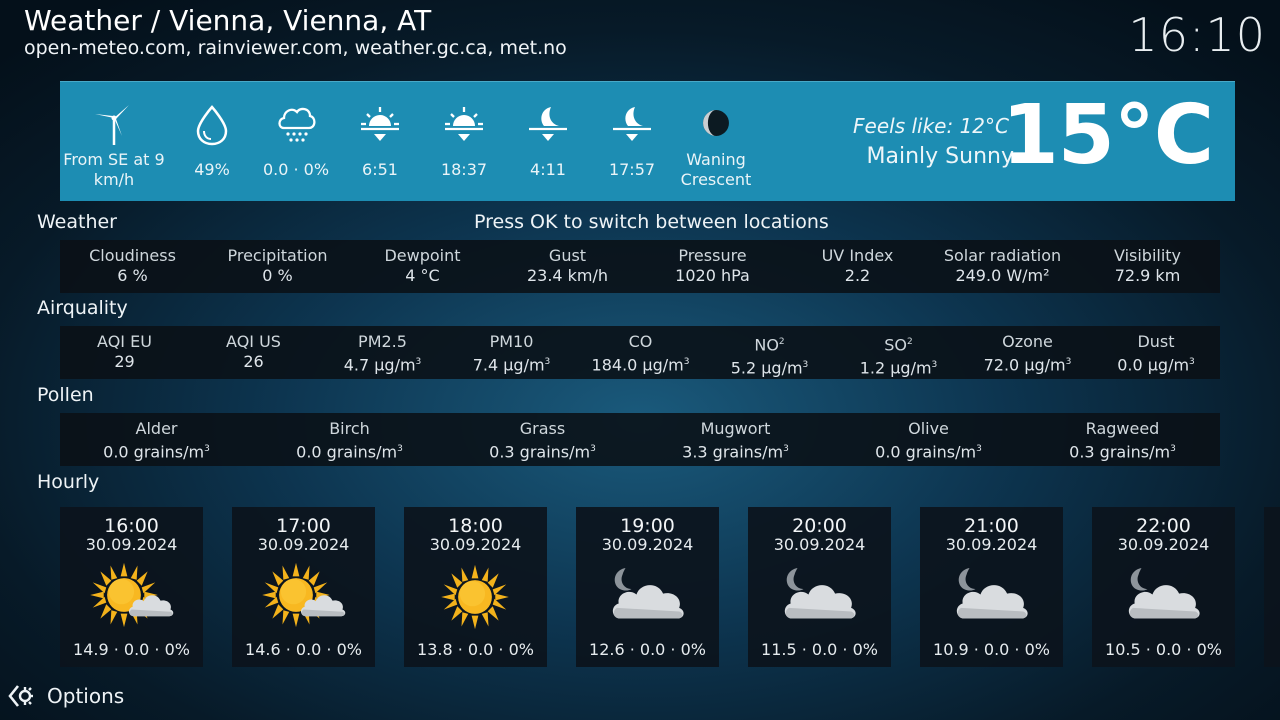 Image resolution: width=1280 pixels, height=720 pixels. Describe the element at coordinates (380, 141) in the screenshot. I see `sunrise-item: 6:51` at that location.